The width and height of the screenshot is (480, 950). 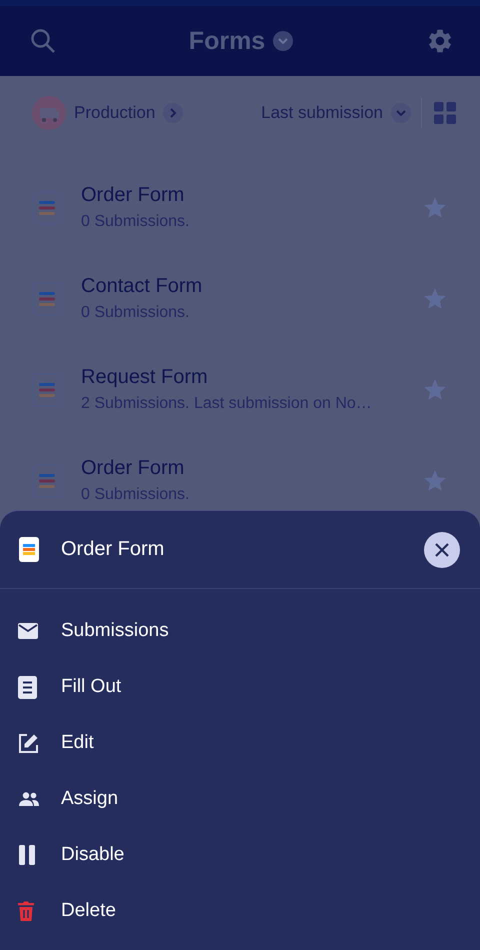 I want to click on workspace-name: Production, so click(x=115, y=113).